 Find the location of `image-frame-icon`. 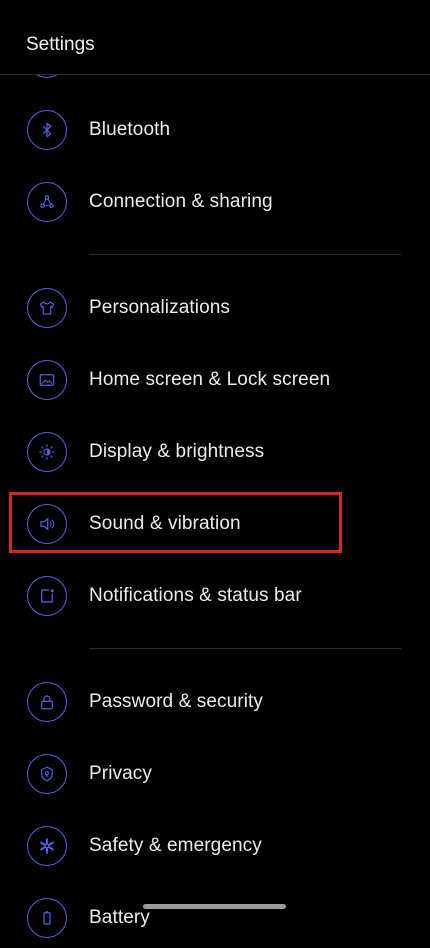

image-frame-icon is located at coordinates (47, 380).